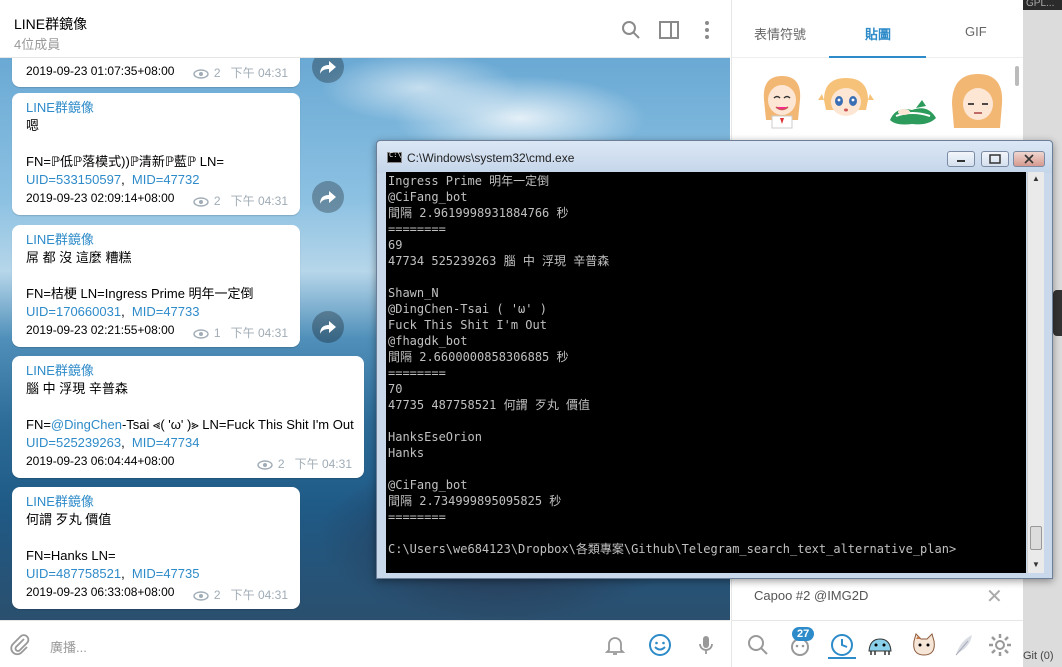 The height and width of the screenshot is (667, 1062). I want to click on console-line: Ingress Prime 明年一定倒, so click(469, 181).